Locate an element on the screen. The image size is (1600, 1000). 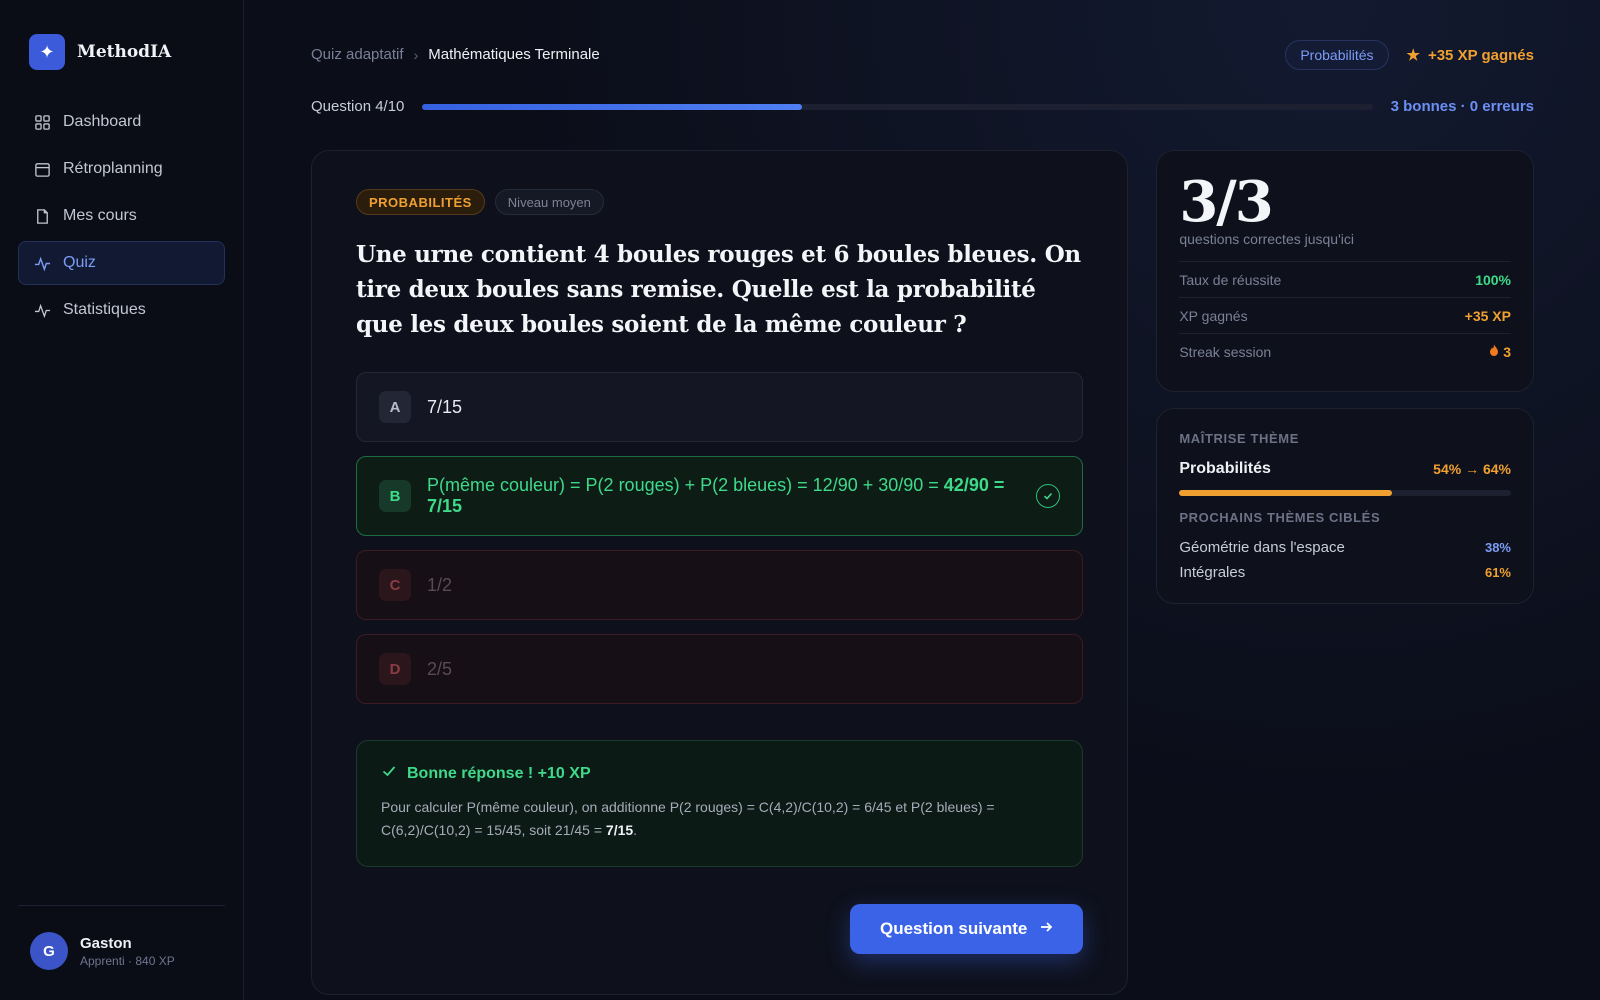
brand-name: MethodIA is located at coordinates (124, 52).